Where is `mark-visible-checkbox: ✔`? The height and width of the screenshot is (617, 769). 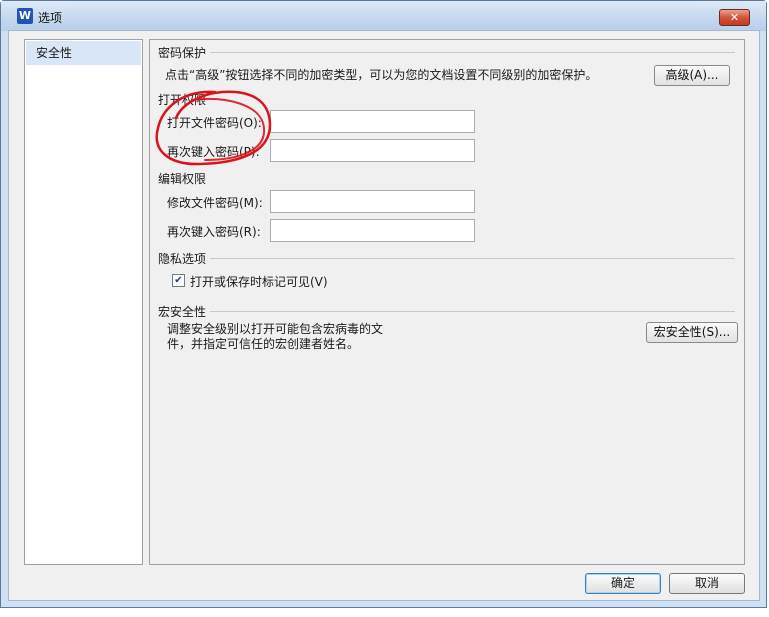
mark-visible-checkbox: ✔ is located at coordinates (178, 280).